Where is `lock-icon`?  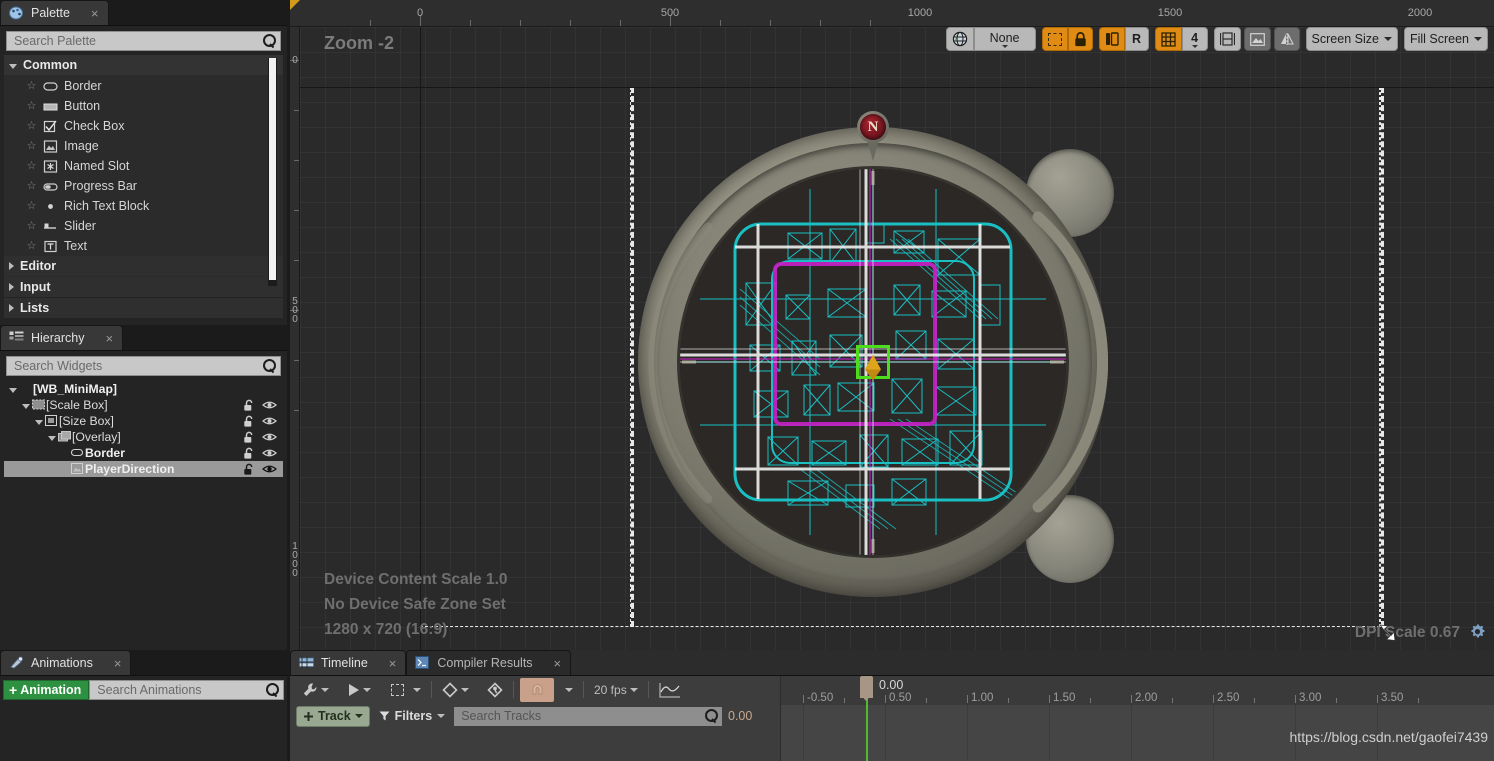
lock-icon is located at coordinates (1080, 39).